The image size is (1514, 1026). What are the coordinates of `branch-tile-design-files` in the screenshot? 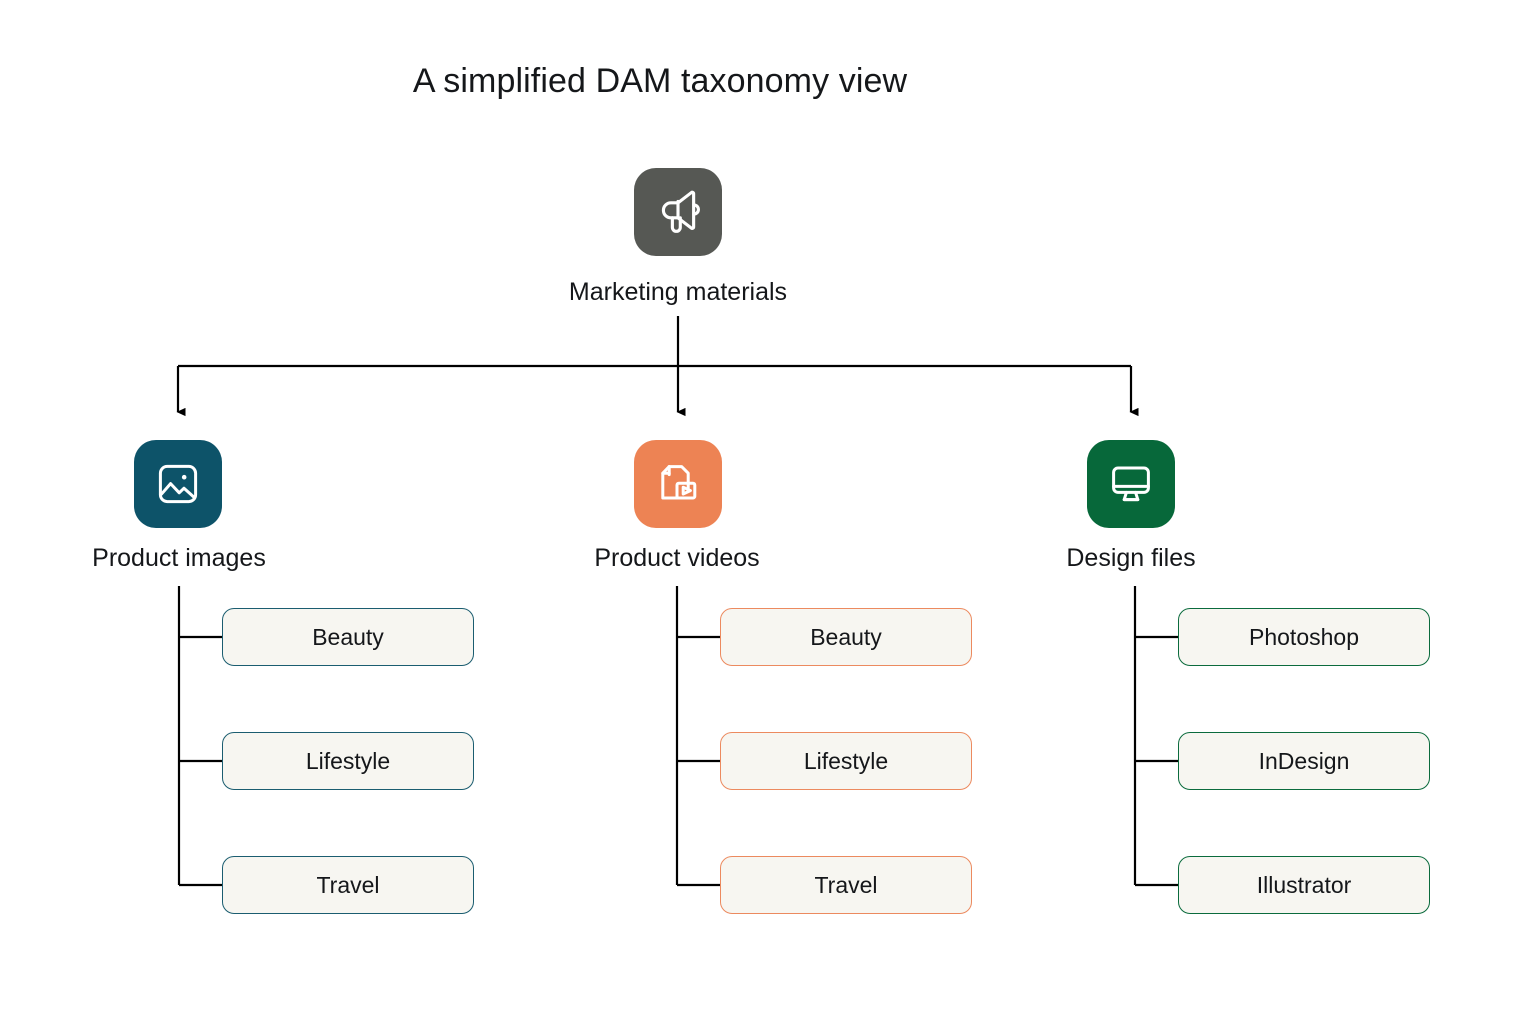 It's located at (1131, 484).